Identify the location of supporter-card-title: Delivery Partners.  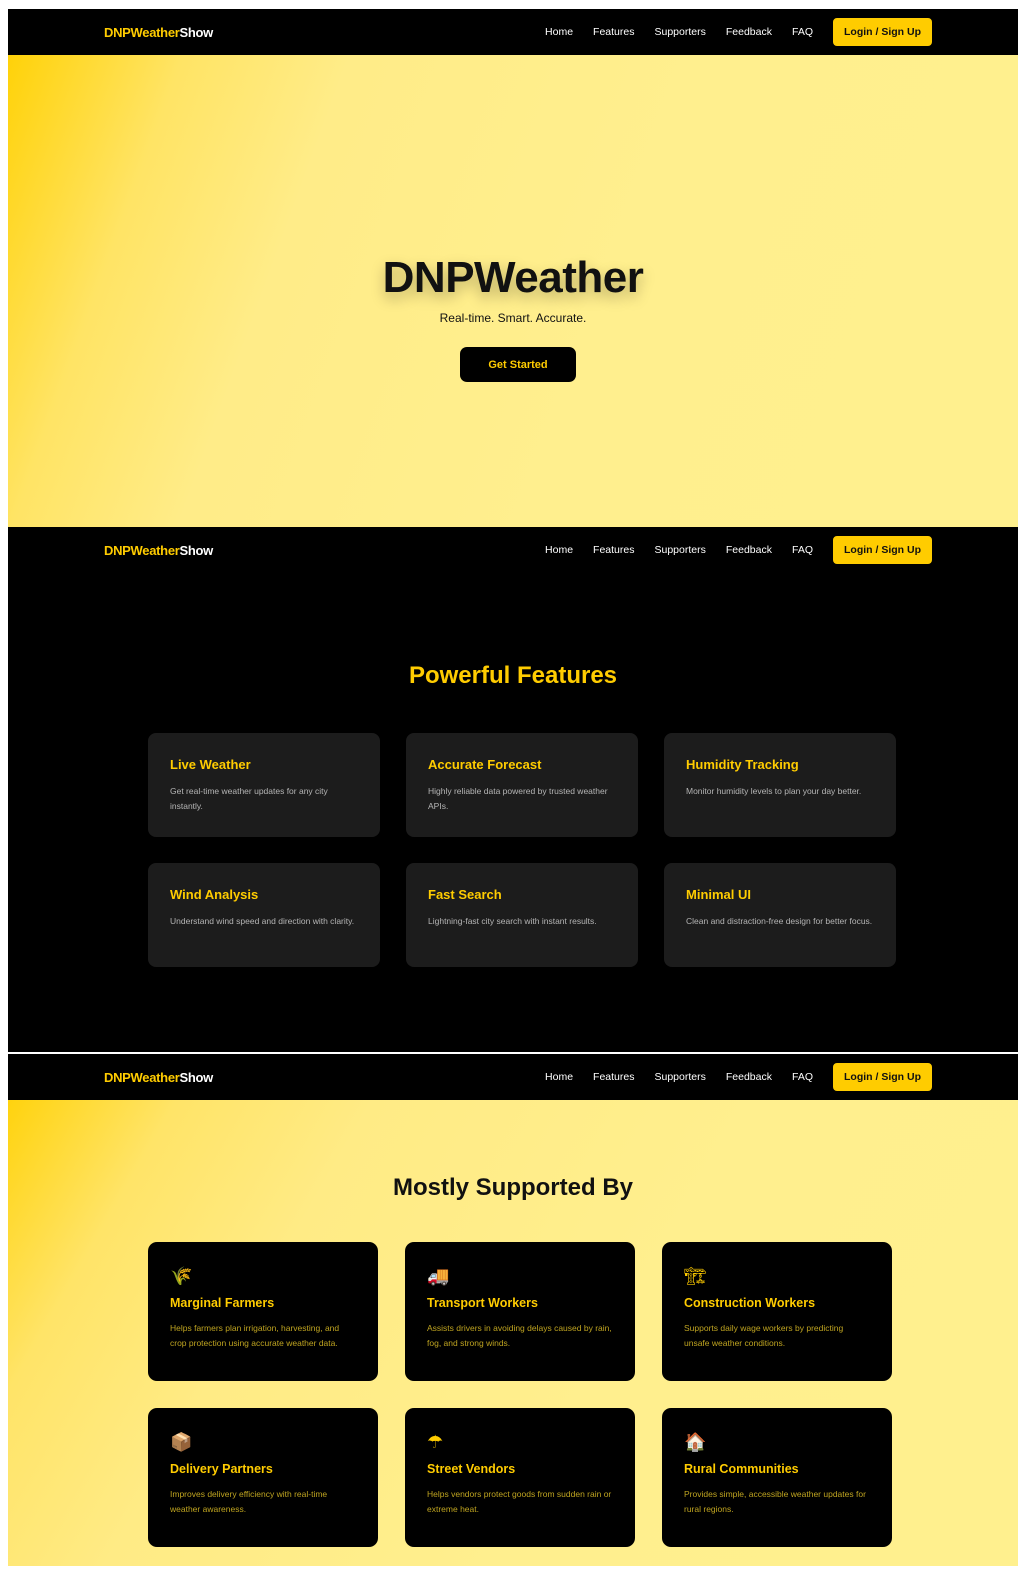
(221, 1469).